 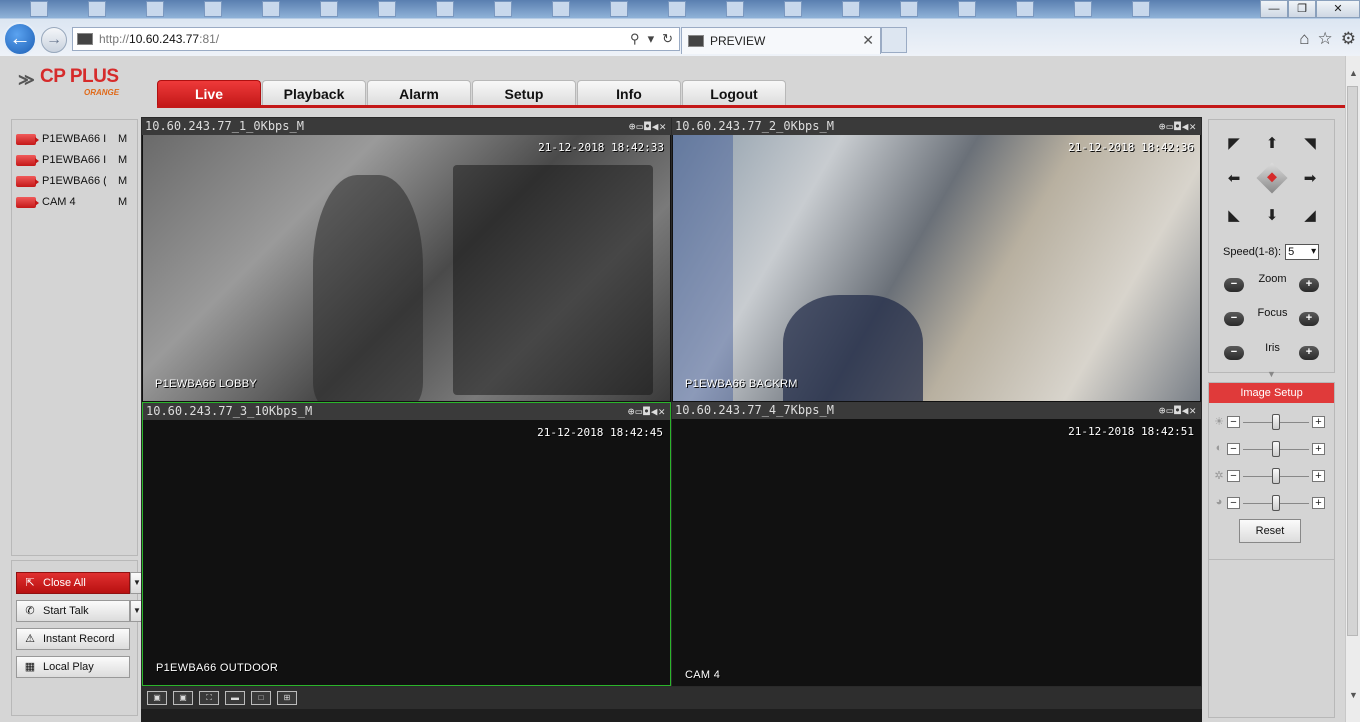 What do you see at coordinates (235, 698) in the screenshot?
I see `widescreen-icon: ▬` at bounding box center [235, 698].